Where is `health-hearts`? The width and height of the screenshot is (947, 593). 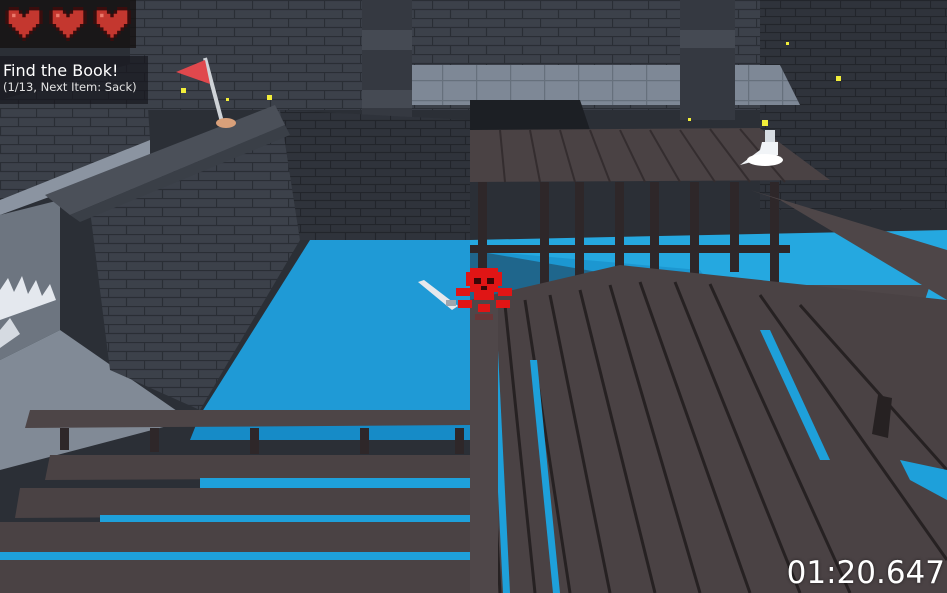
health-hearts is located at coordinates (68, 24).